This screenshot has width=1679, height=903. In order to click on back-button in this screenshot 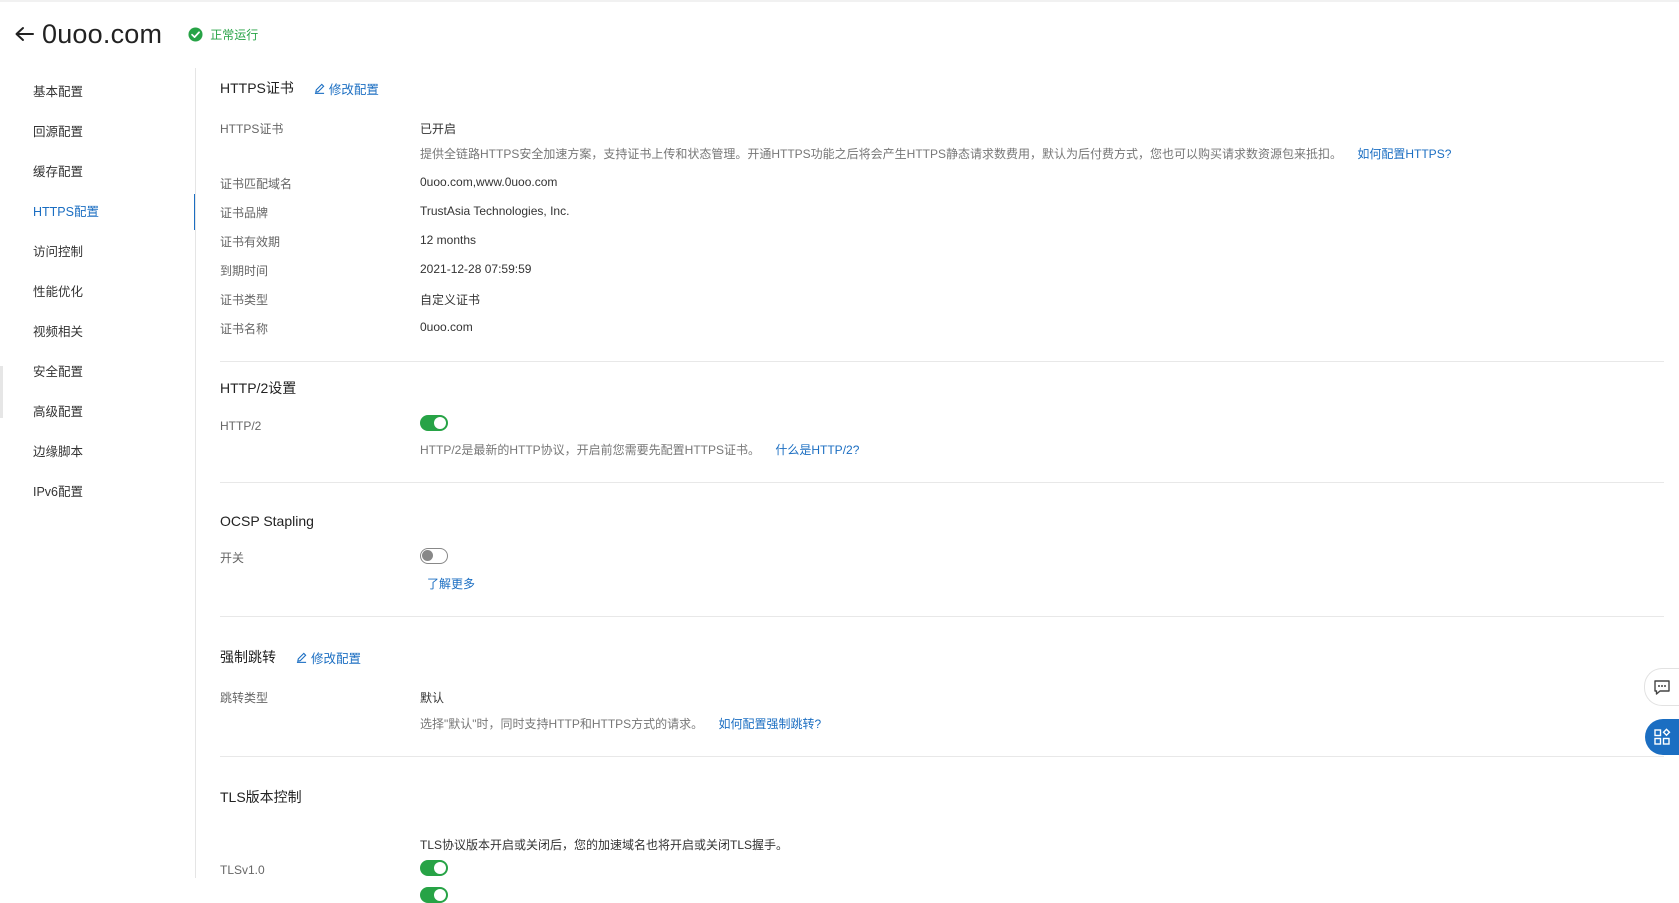, I will do `click(24, 34)`.